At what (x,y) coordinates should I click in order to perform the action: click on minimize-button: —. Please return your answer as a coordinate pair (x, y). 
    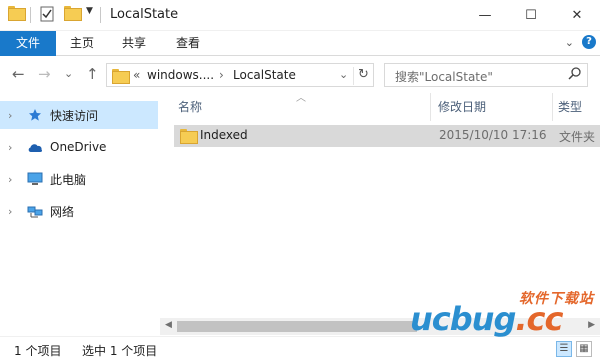
    Looking at the image, I should click on (485, 15).